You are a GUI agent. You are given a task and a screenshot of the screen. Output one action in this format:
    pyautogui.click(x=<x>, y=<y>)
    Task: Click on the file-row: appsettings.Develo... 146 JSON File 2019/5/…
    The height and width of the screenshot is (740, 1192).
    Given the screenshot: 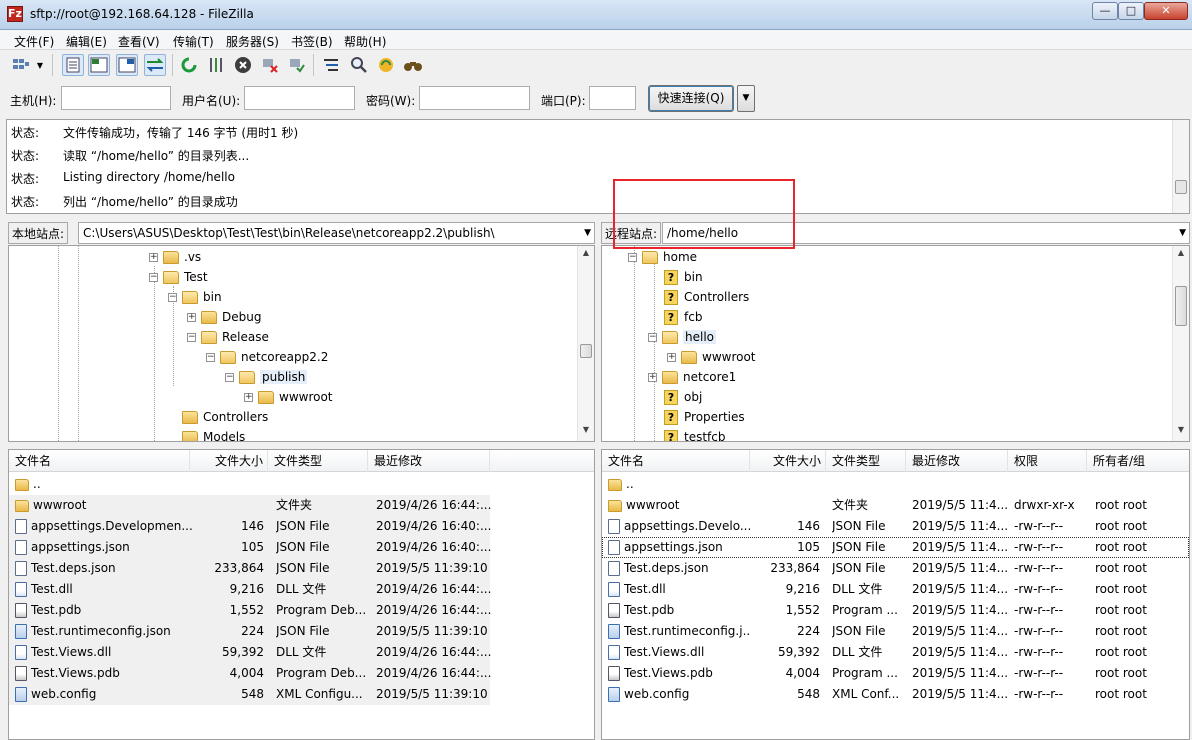 What is the action you would take?
    pyautogui.click(x=895, y=526)
    